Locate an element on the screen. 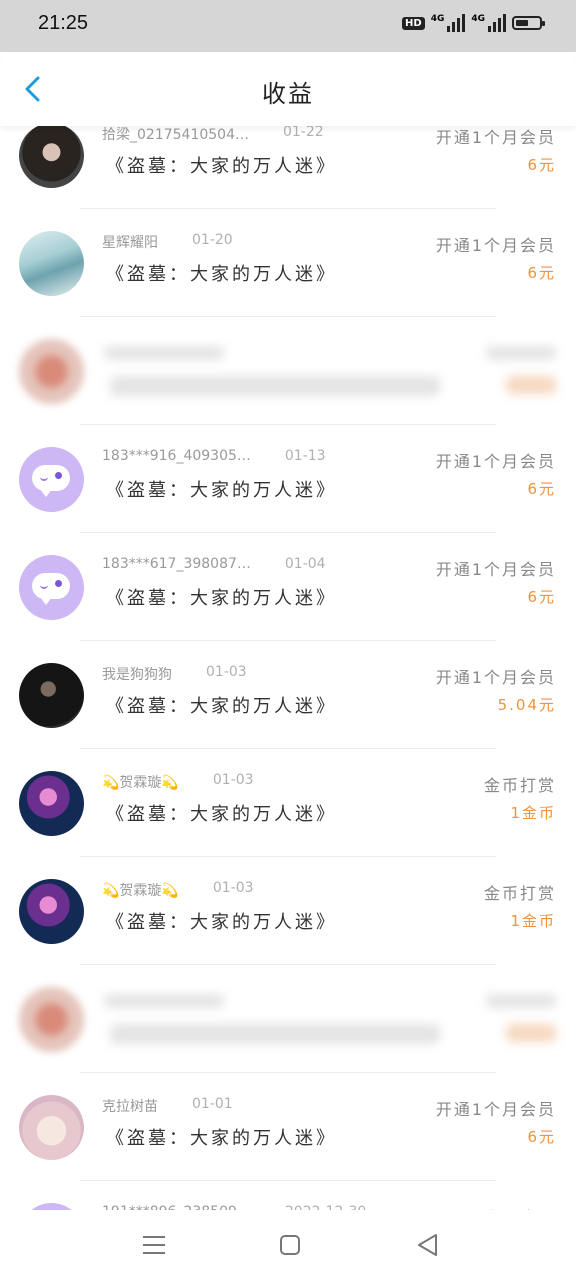 Image resolution: width=576 pixels, height=1280 pixels. user-line: 拾梁_02175410504… 01-22 is located at coordinates (213, 135).